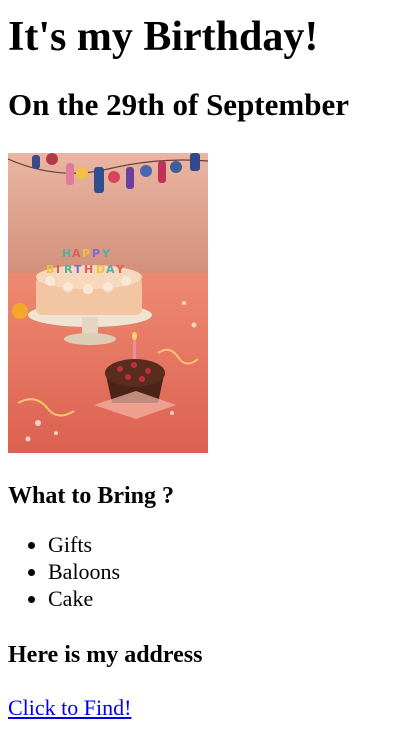  Describe the element at coordinates (78, 269) in the screenshot. I see `svg-text: T` at that location.